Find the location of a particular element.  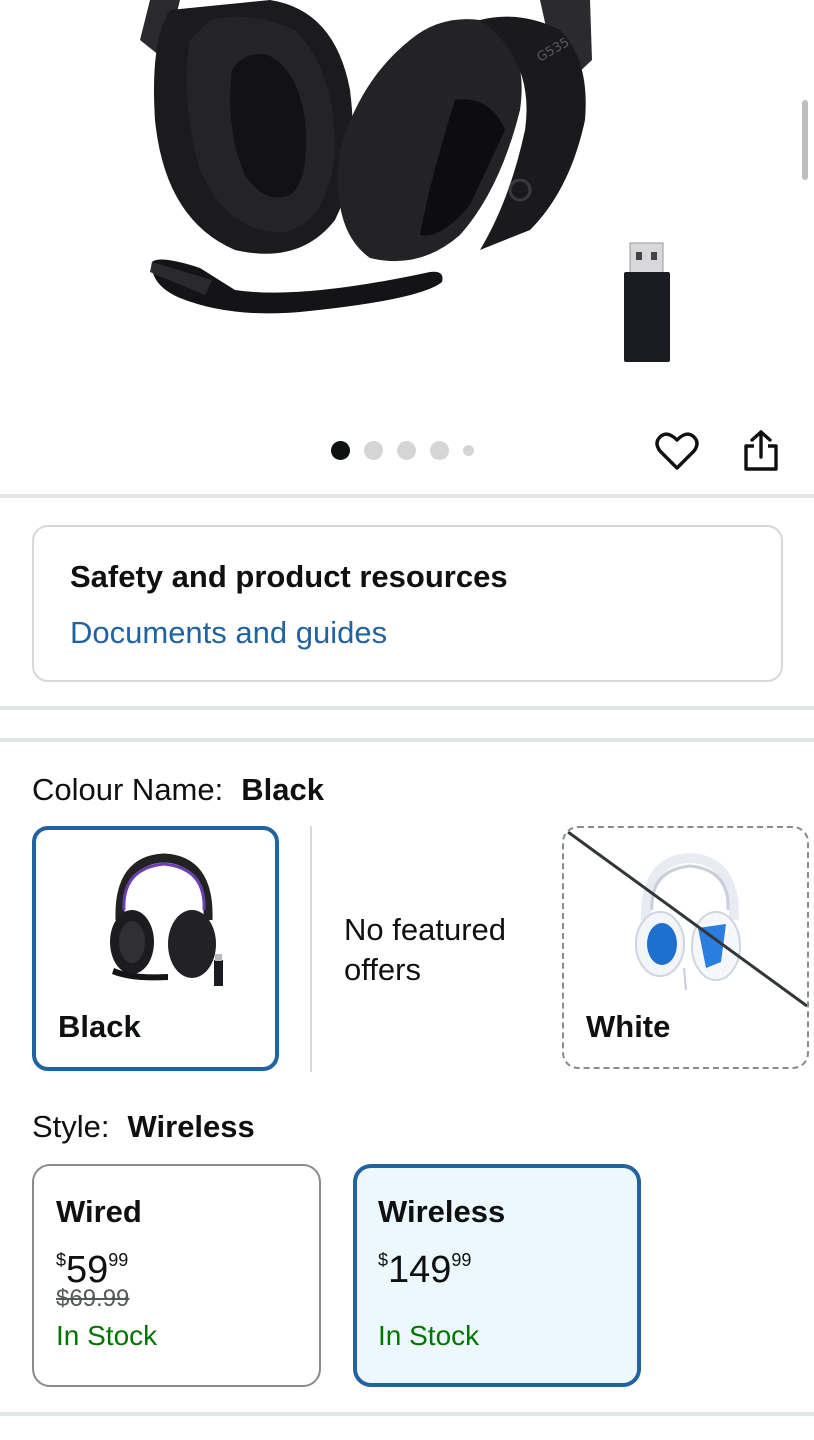

price: $5999 is located at coordinates (187, 1264).